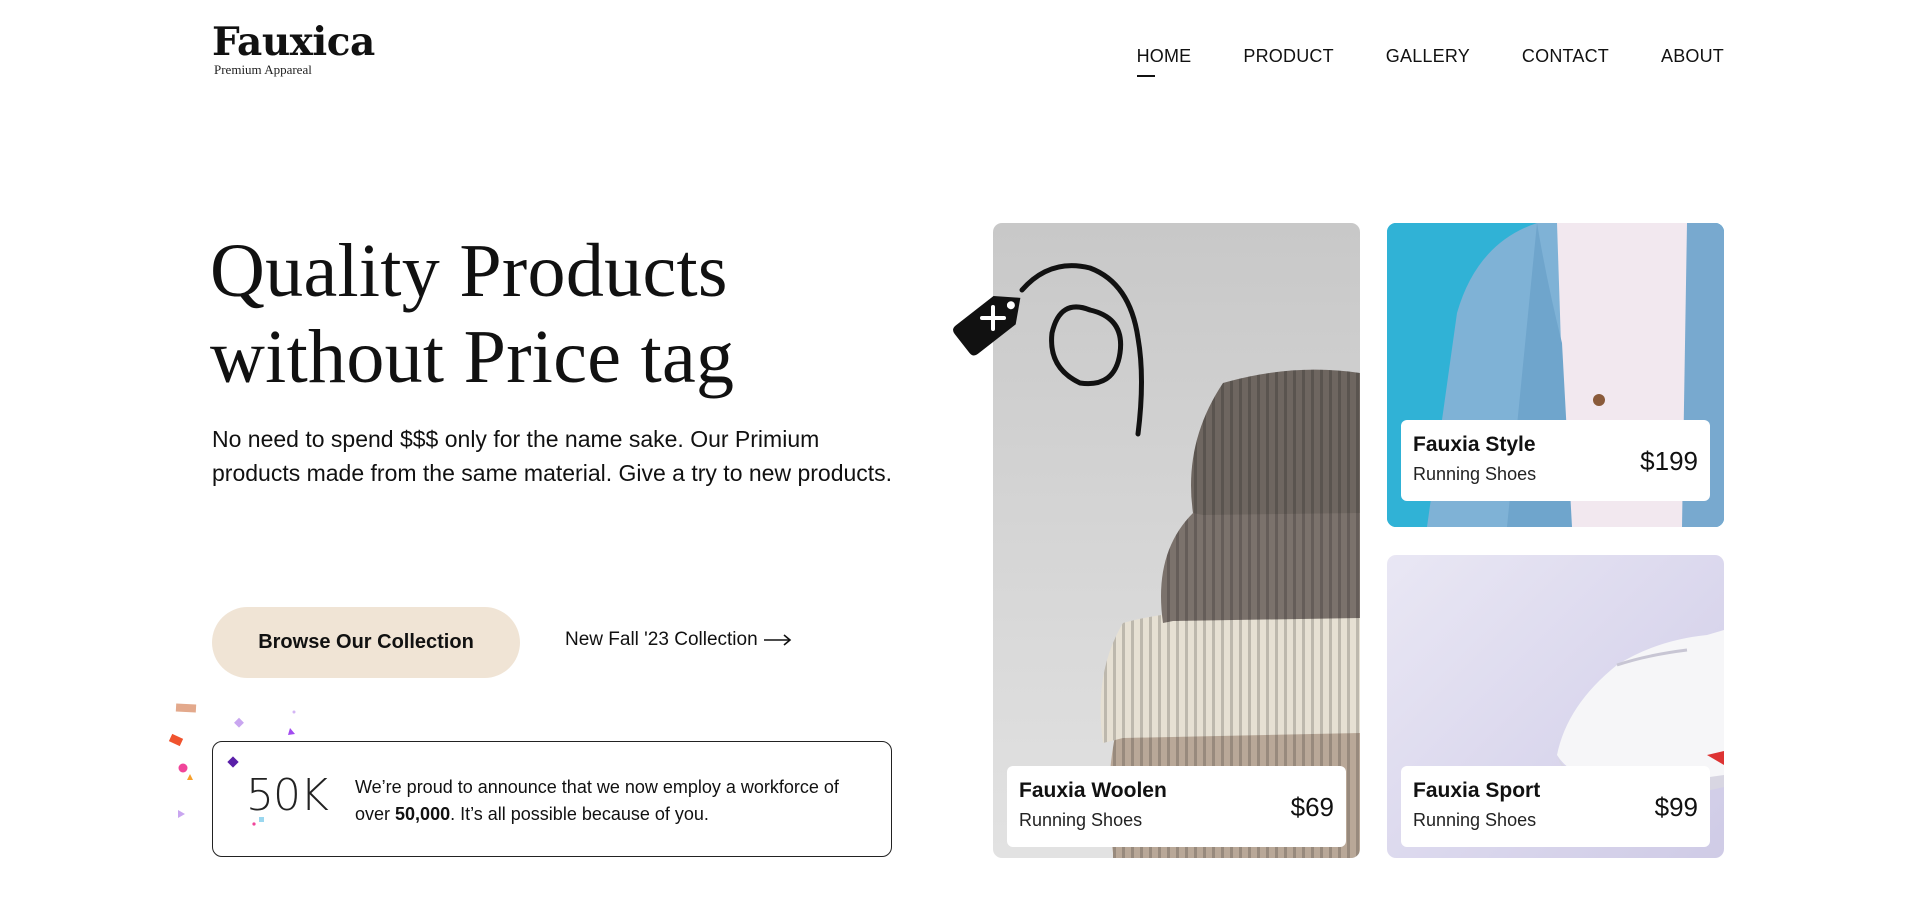  Describe the element at coordinates (1428, 56) in the screenshot. I see `nav-item-gallery: GALLERY` at that location.